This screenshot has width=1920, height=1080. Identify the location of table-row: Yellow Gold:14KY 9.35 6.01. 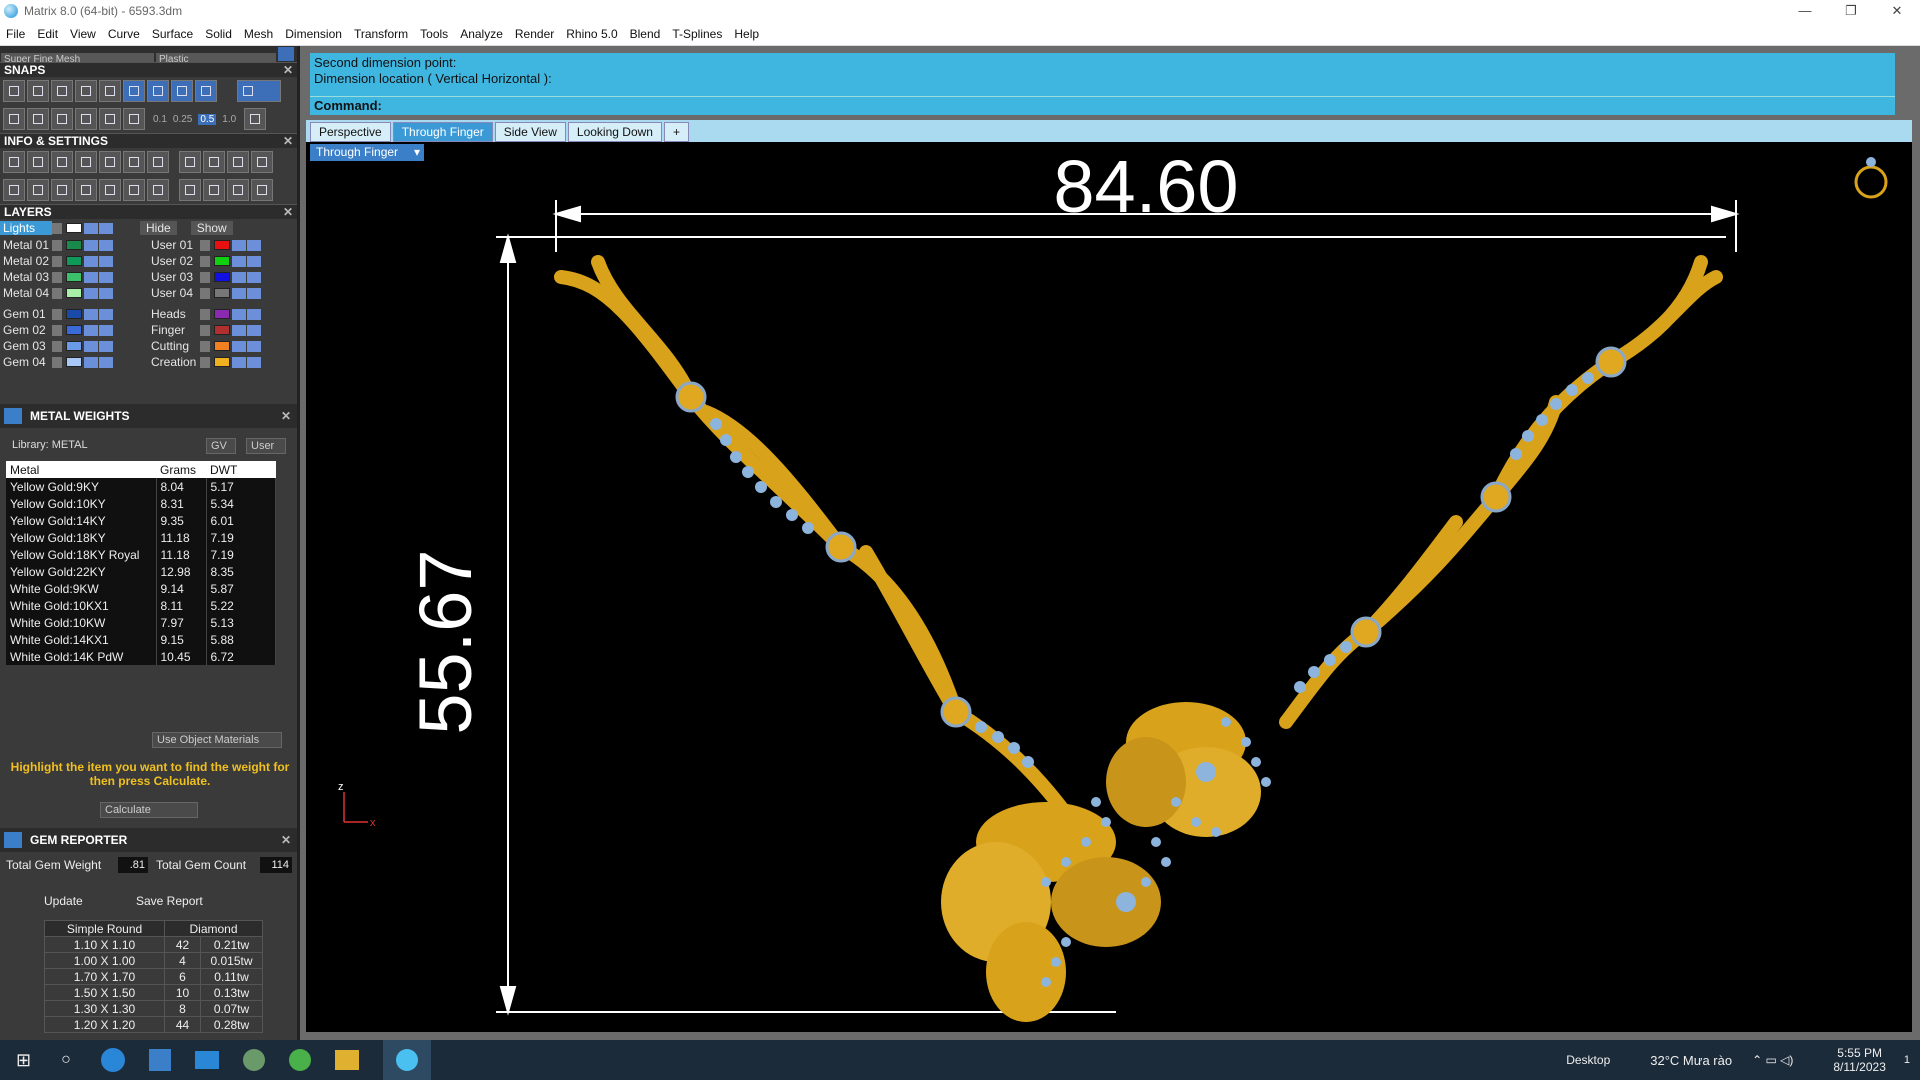
(141, 520).